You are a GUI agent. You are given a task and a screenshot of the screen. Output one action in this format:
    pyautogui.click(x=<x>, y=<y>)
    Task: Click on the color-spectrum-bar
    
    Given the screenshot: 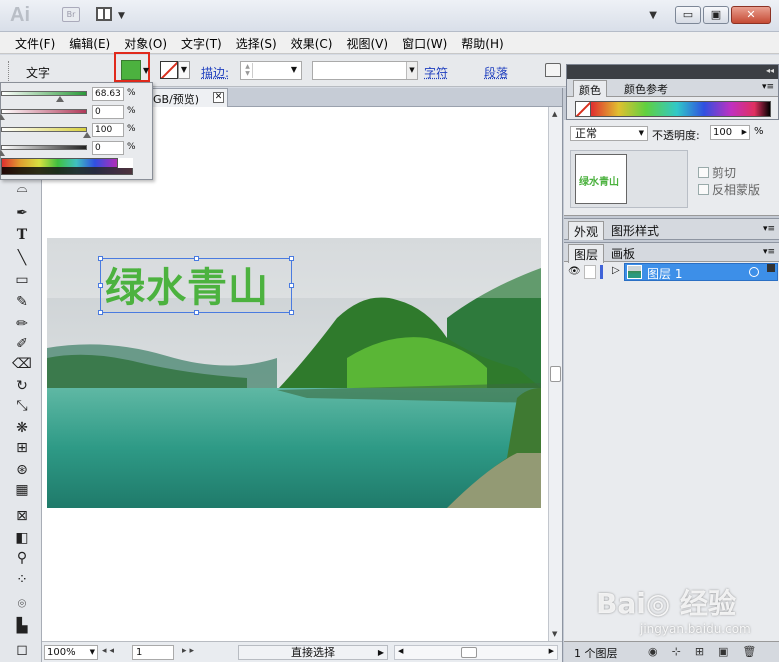 What is the action you would take?
    pyautogui.click(x=67, y=166)
    